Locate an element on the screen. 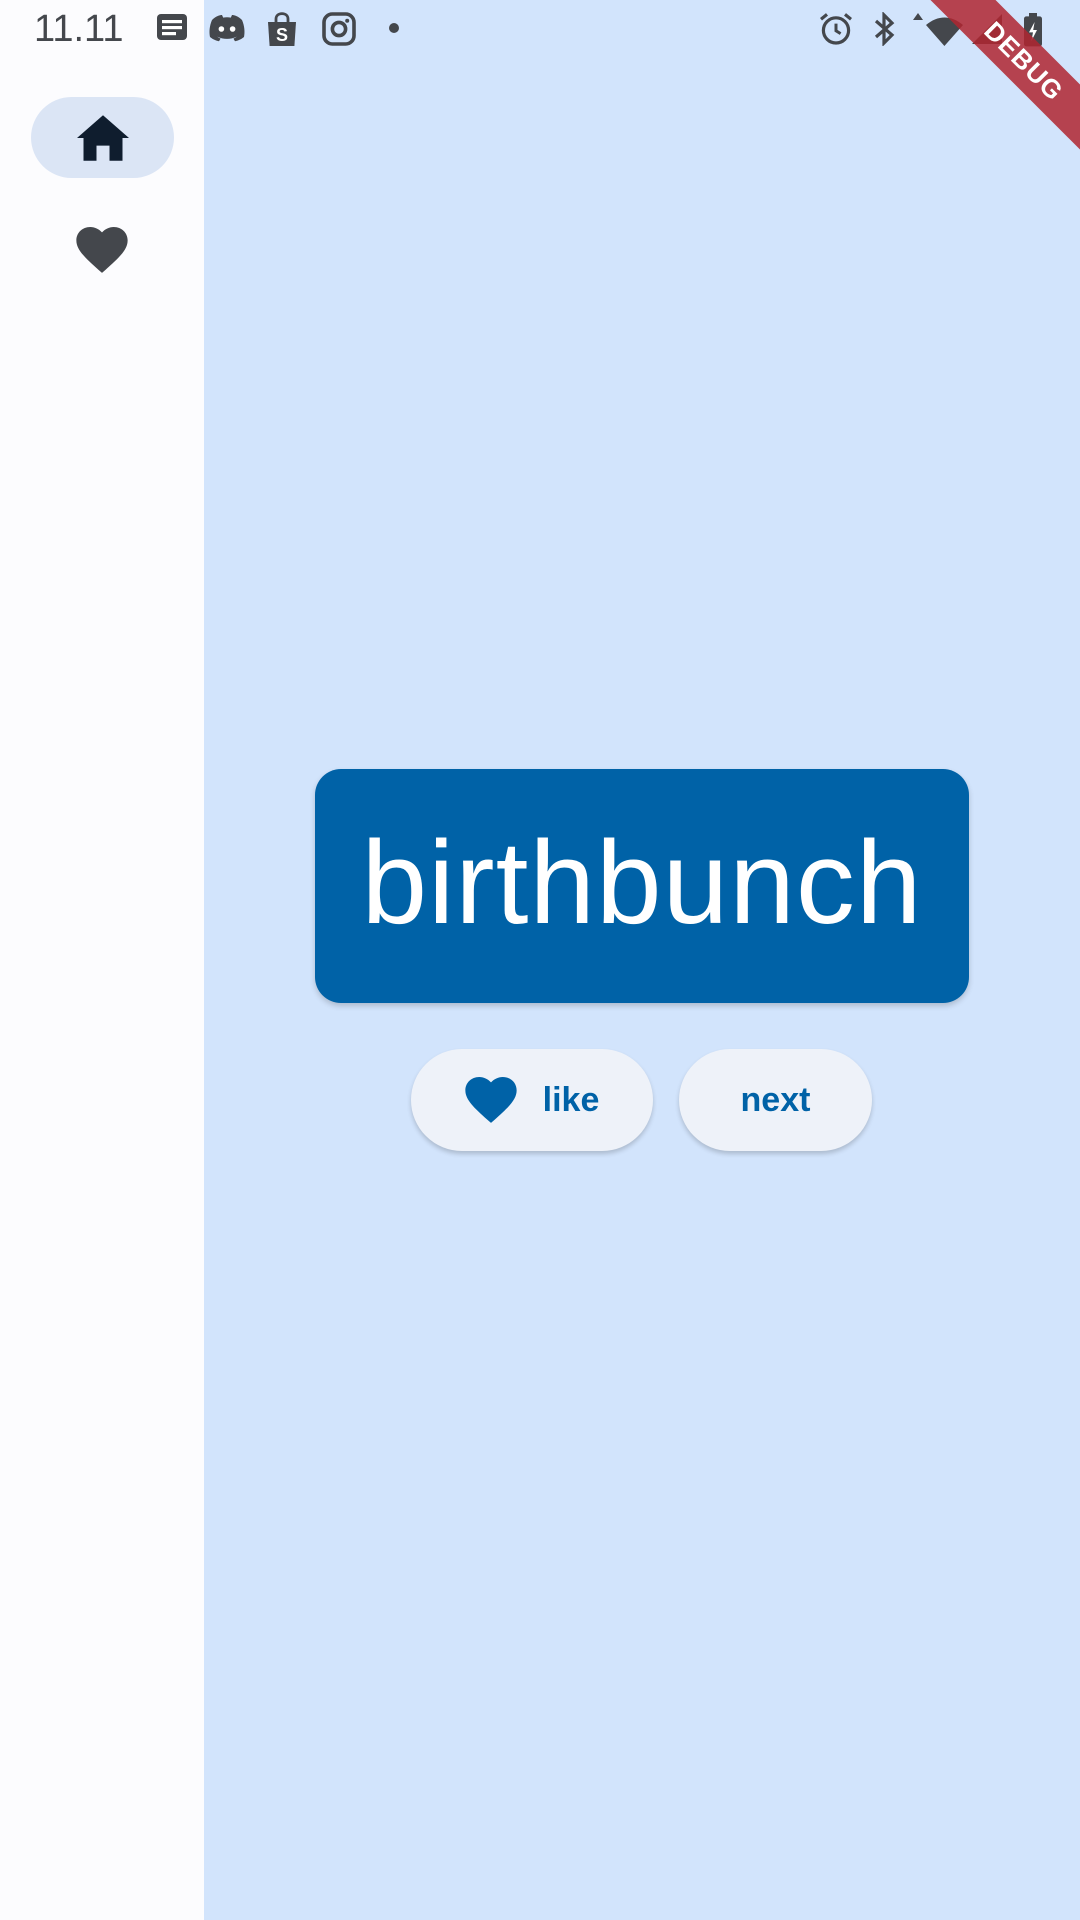 Image resolution: width=1080 pixels, height=1920 pixels. wifi-icon is located at coordinates (938, 29).